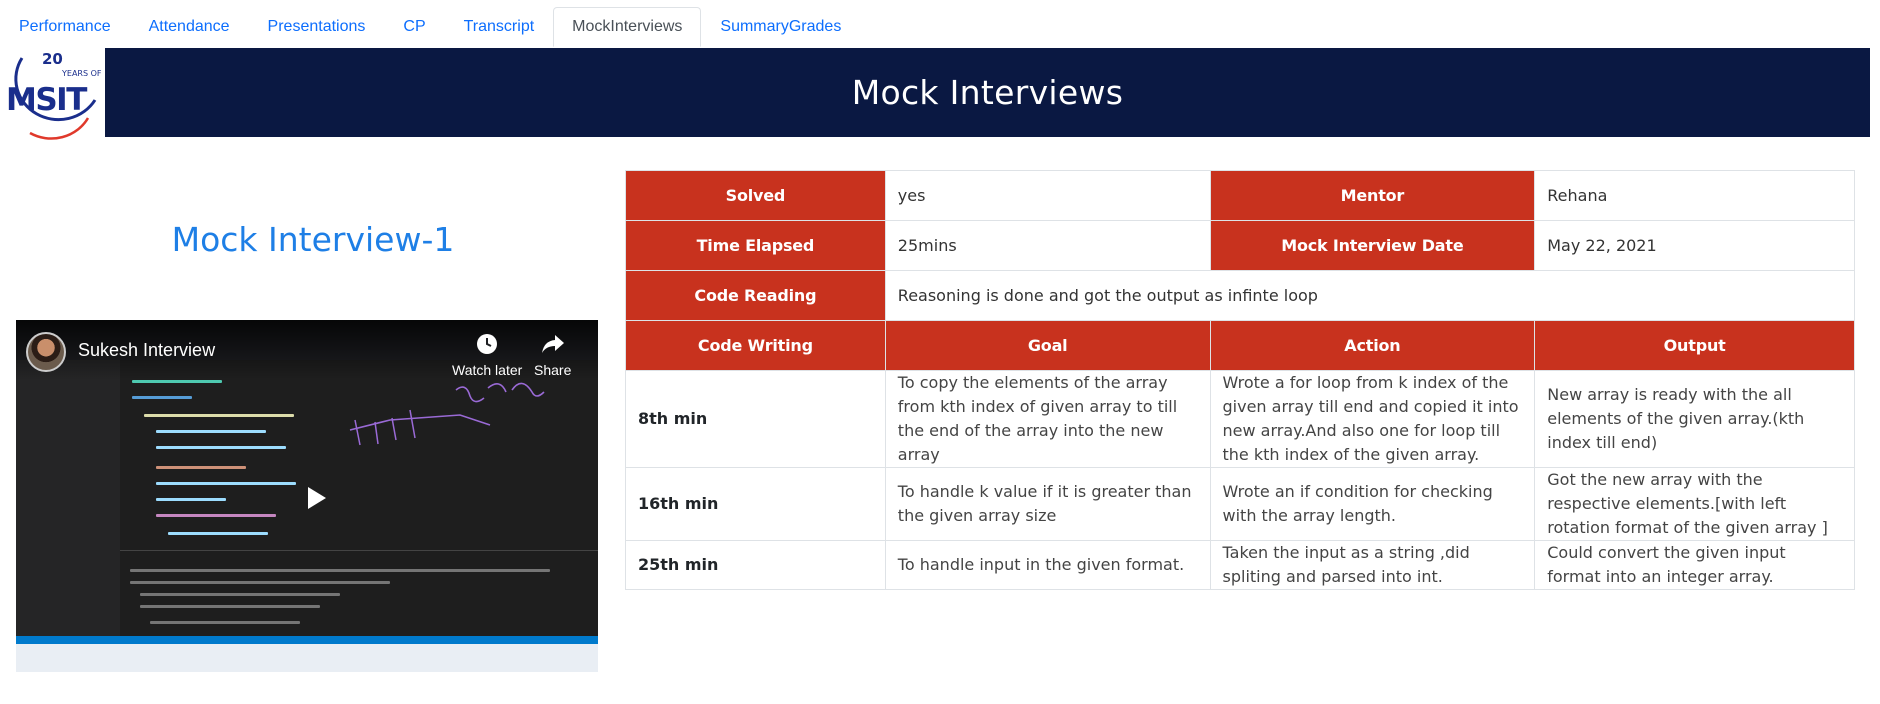  Describe the element at coordinates (755, 419) in the screenshot. I see `row-time: 8th min` at that location.